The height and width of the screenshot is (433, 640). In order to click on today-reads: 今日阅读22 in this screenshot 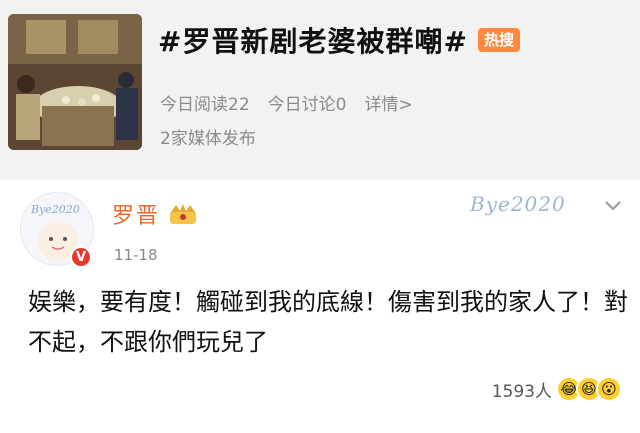, I will do `click(205, 105)`.